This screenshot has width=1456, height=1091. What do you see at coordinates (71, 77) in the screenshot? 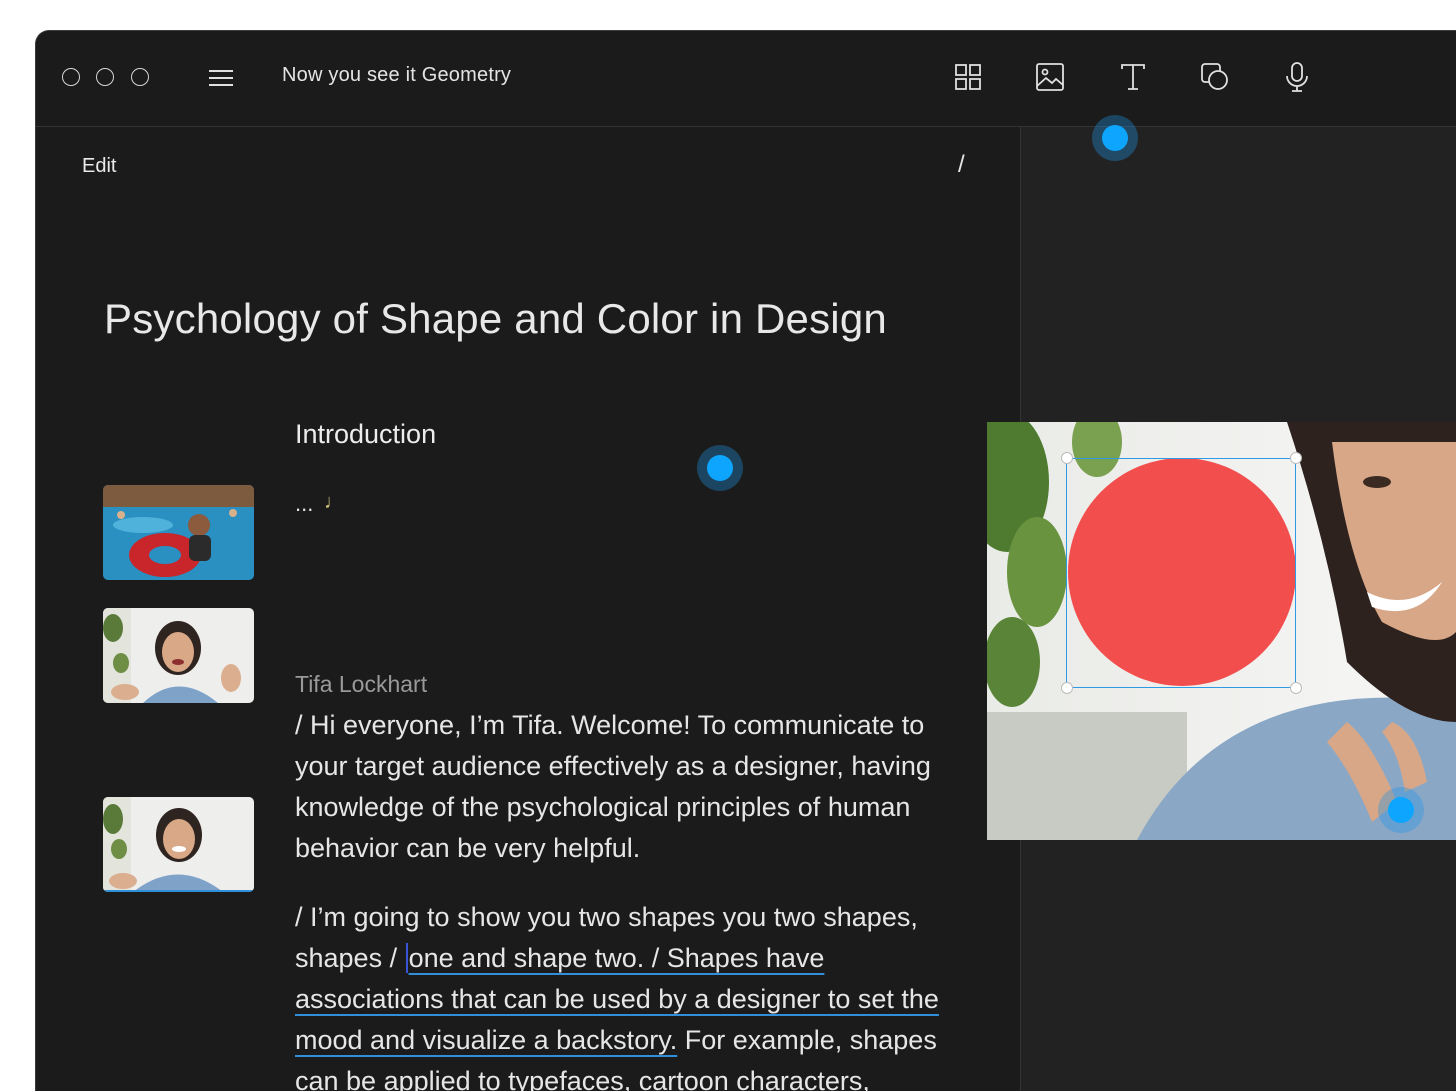
I see `close-window-button` at bounding box center [71, 77].